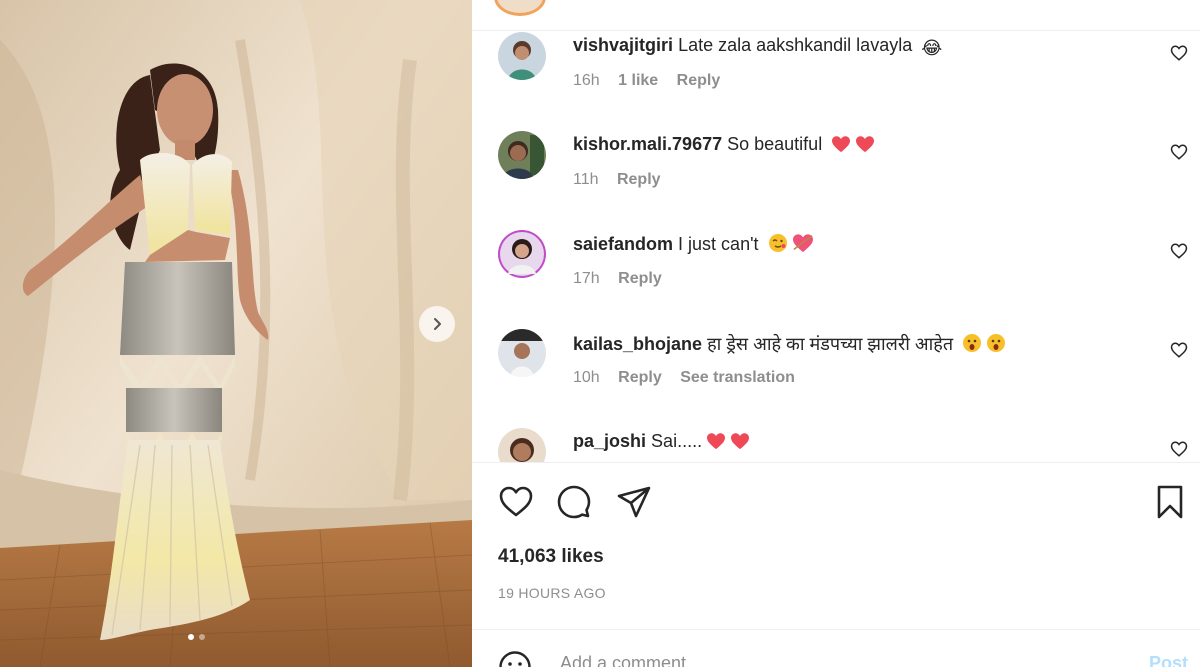 The image size is (1200, 667). I want to click on comment-time: 10h, so click(586, 377).